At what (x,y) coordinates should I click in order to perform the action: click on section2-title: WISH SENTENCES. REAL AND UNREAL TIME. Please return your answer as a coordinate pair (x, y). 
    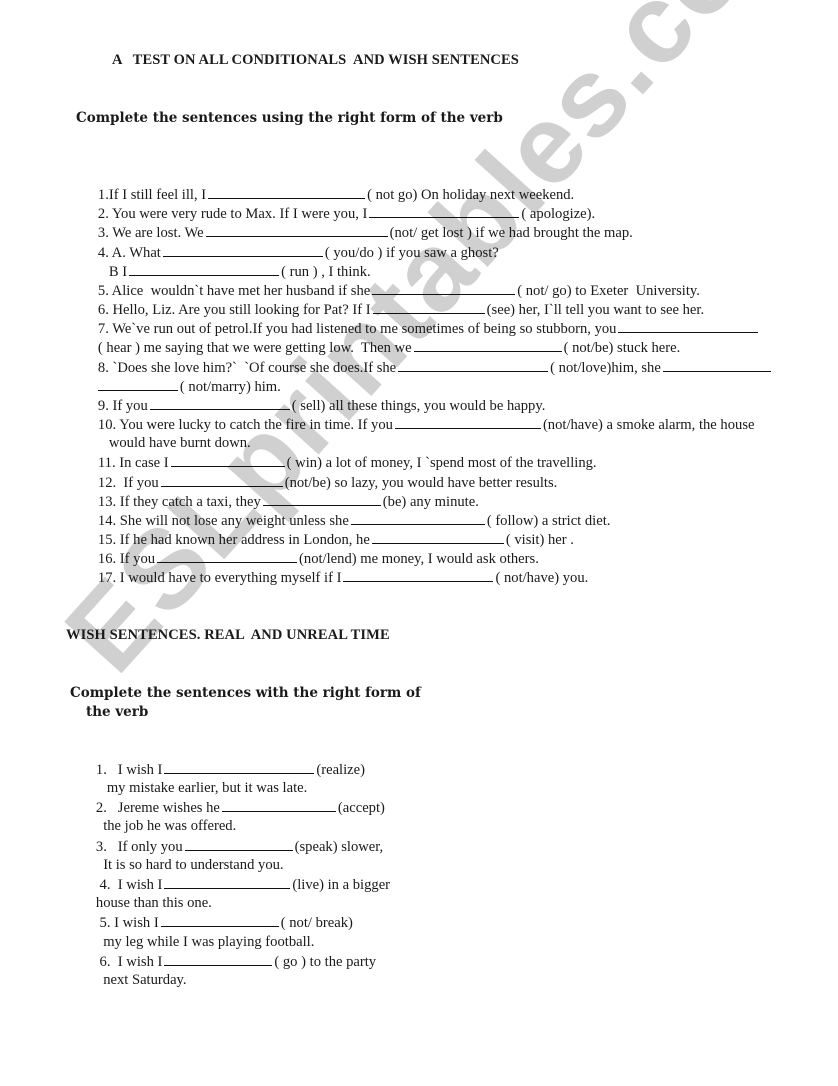
    Looking at the image, I should click on (228, 635).